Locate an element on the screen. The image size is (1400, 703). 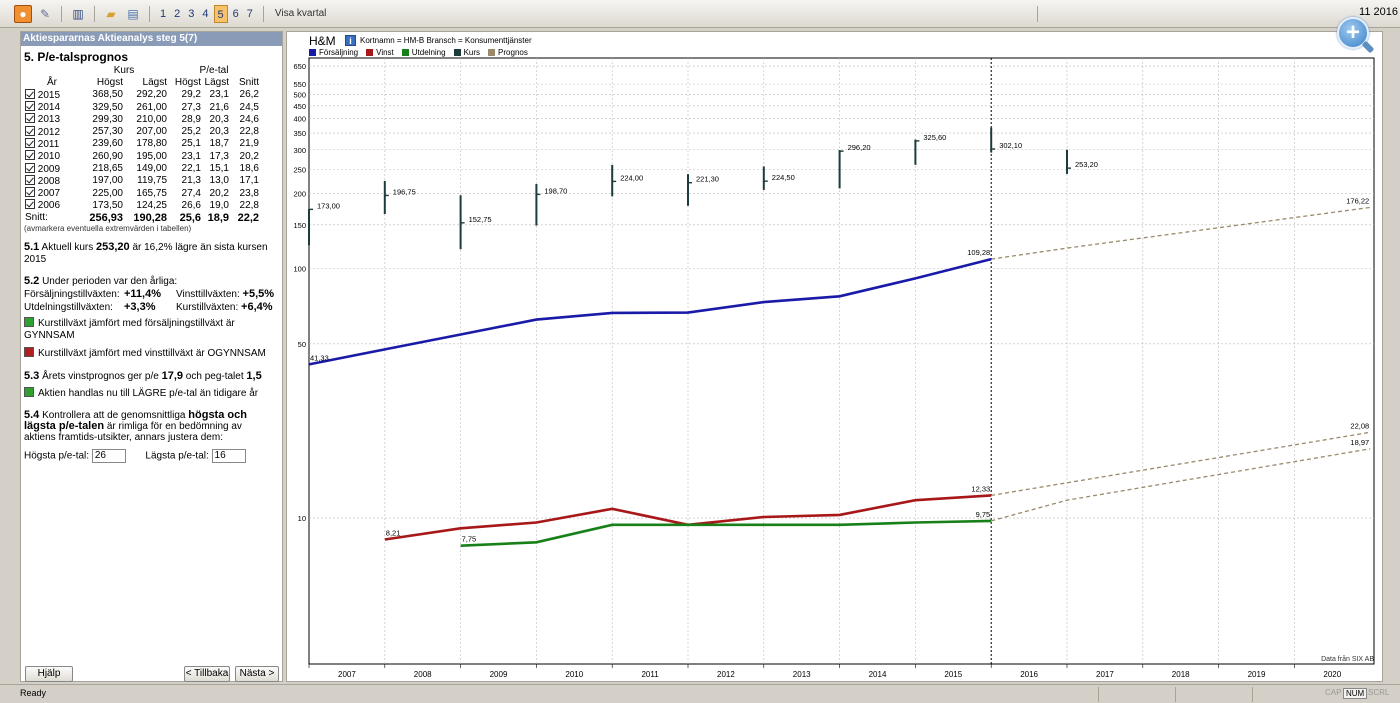
series-line-prognos is located at coordinates (1181, 464).